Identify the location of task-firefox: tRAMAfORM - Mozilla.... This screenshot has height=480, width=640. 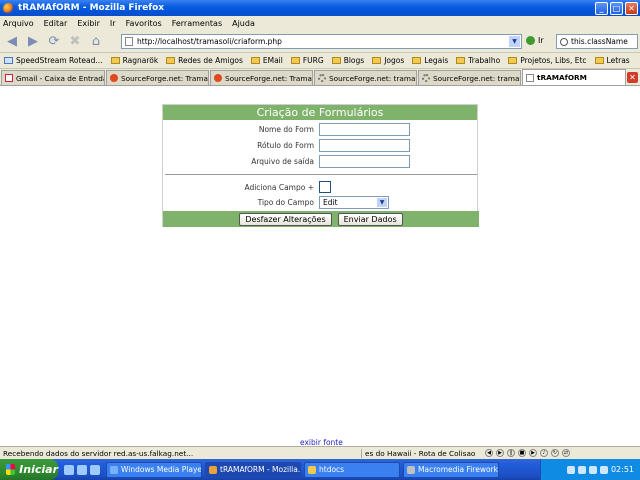
(253, 469).